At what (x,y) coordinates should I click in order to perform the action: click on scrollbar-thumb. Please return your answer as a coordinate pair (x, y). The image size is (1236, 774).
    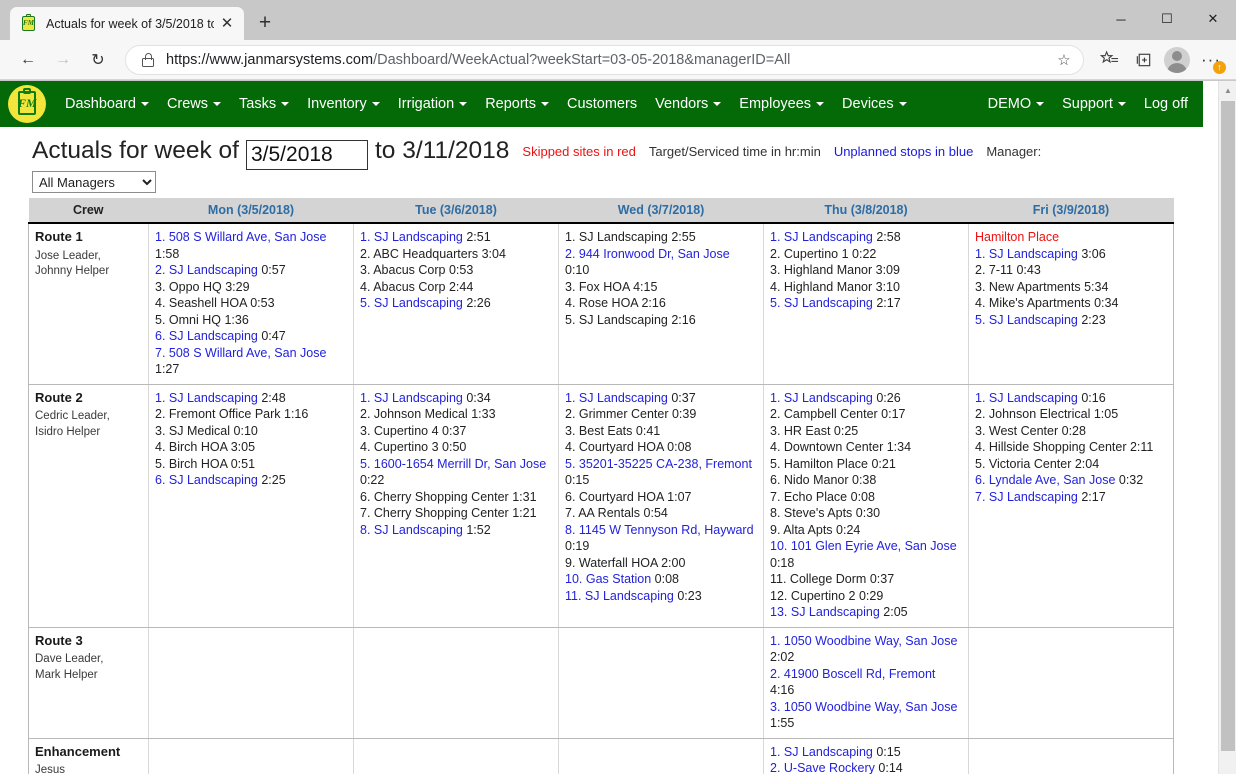
    Looking at the image, I should click on (1228, 426).